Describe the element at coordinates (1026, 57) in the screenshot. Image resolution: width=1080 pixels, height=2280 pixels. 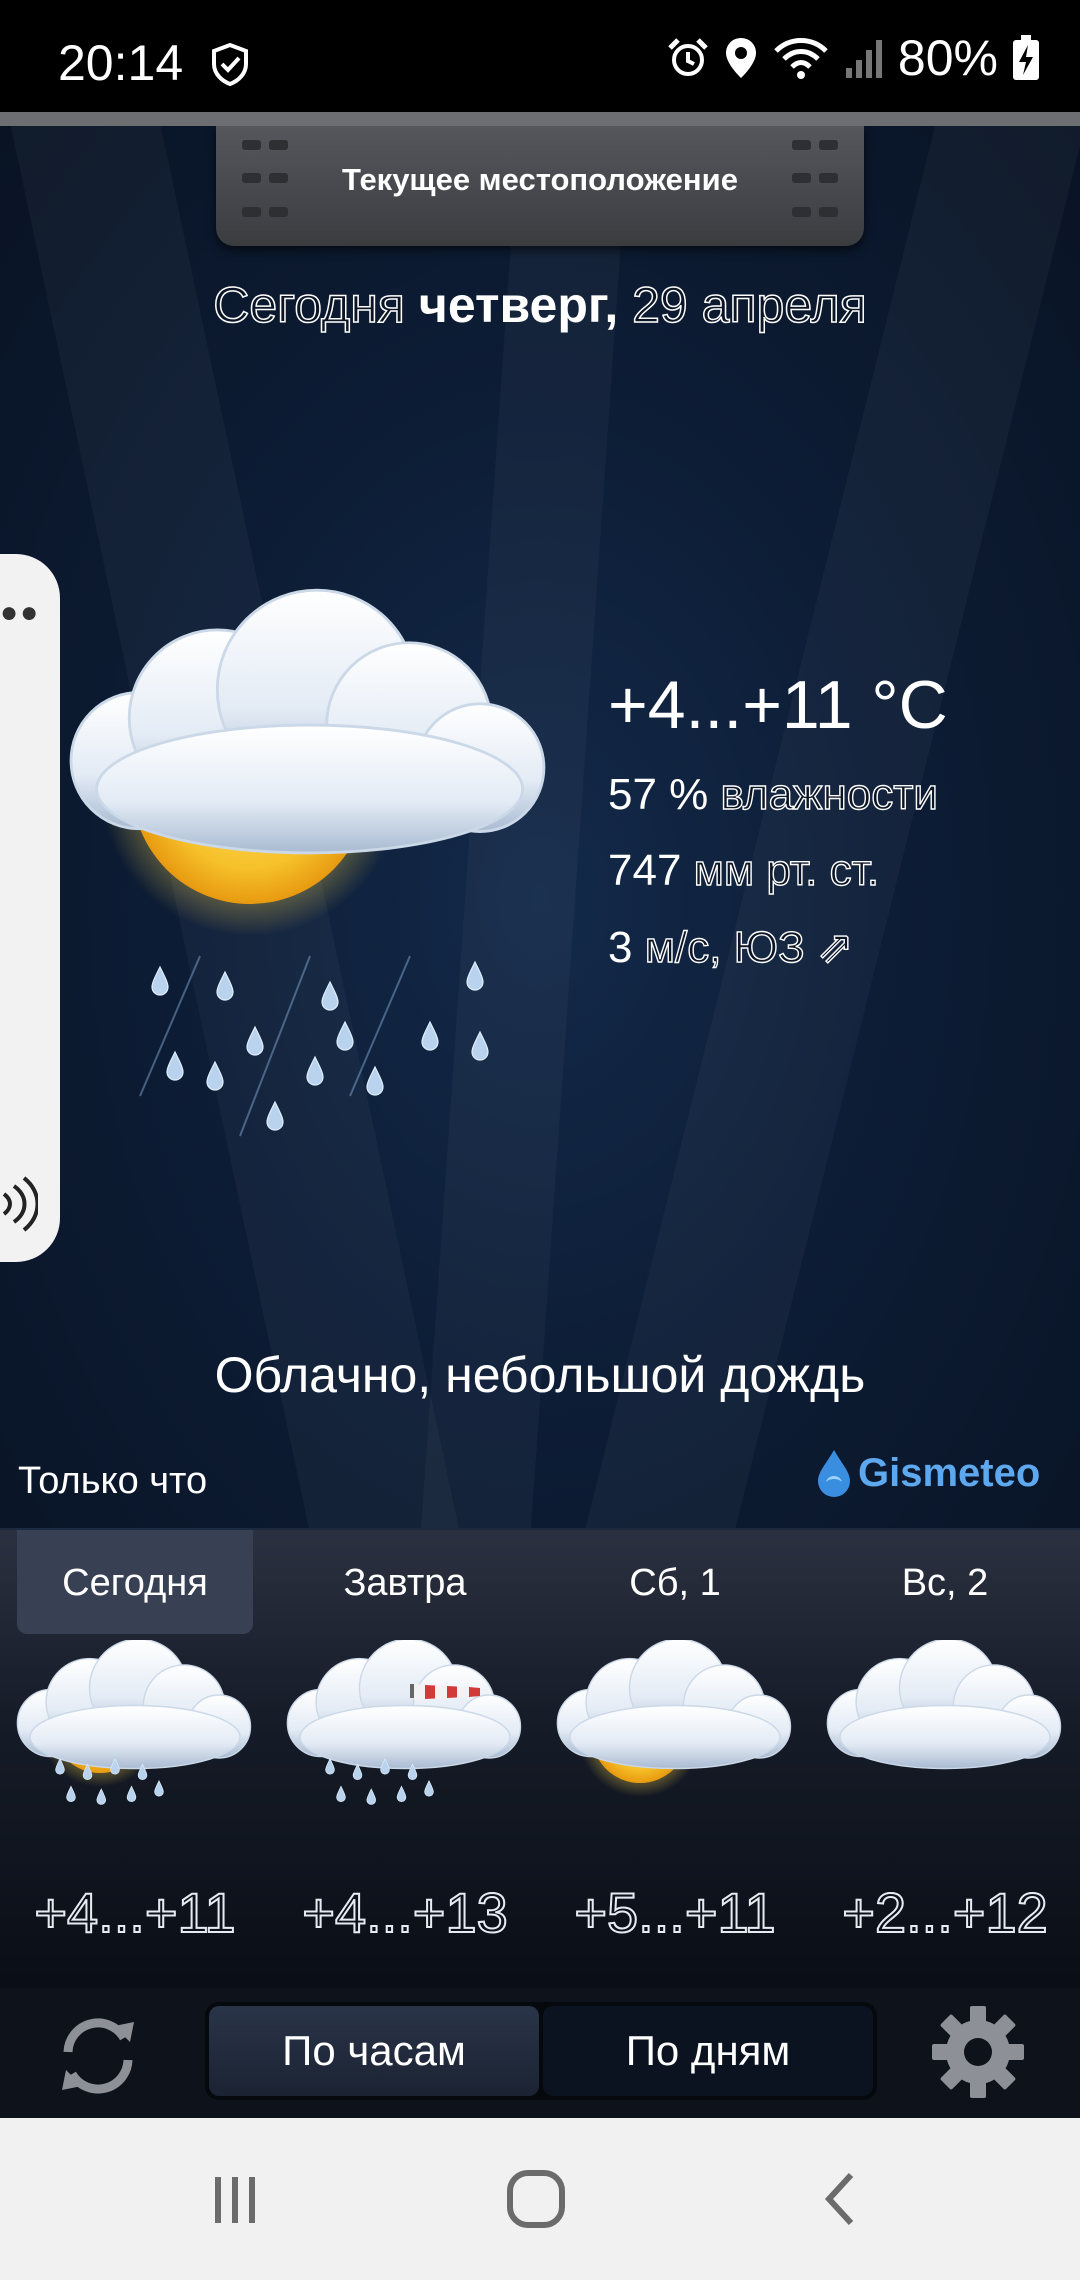
I see `battery-charging-icon` at that location.